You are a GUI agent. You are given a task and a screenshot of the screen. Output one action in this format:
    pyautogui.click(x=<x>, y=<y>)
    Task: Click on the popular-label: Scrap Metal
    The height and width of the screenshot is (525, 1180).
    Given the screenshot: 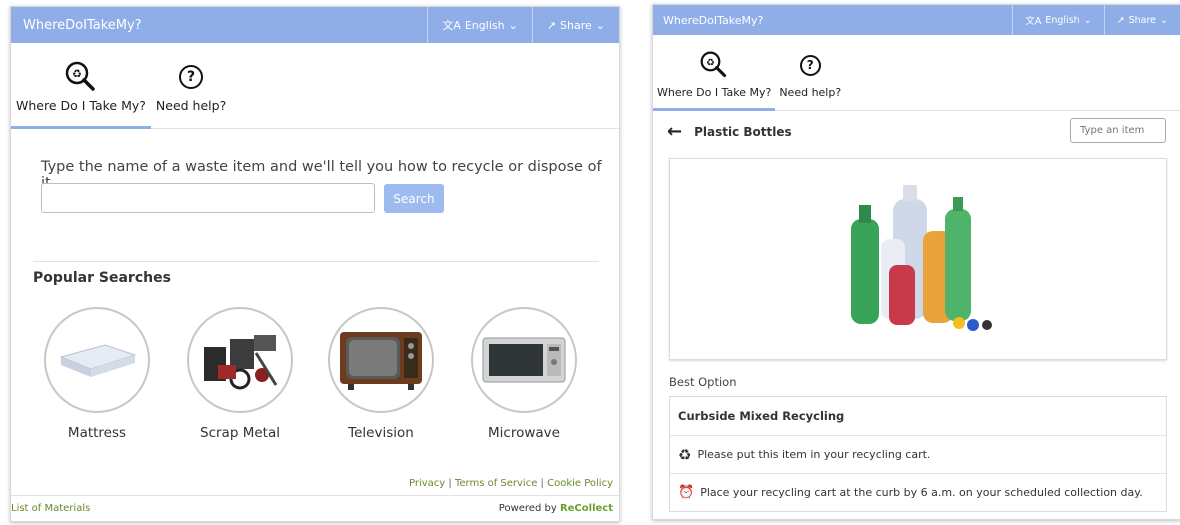 What is the action you would take?
    pyautogui.click(x=240, y=433)
    